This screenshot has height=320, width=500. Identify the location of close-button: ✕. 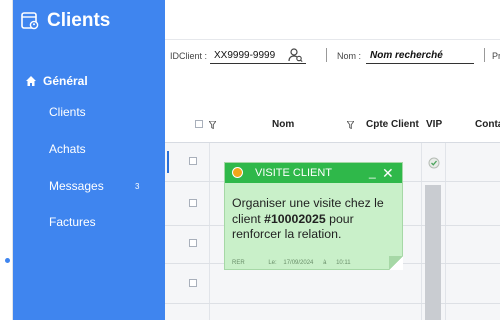
(388, 173).